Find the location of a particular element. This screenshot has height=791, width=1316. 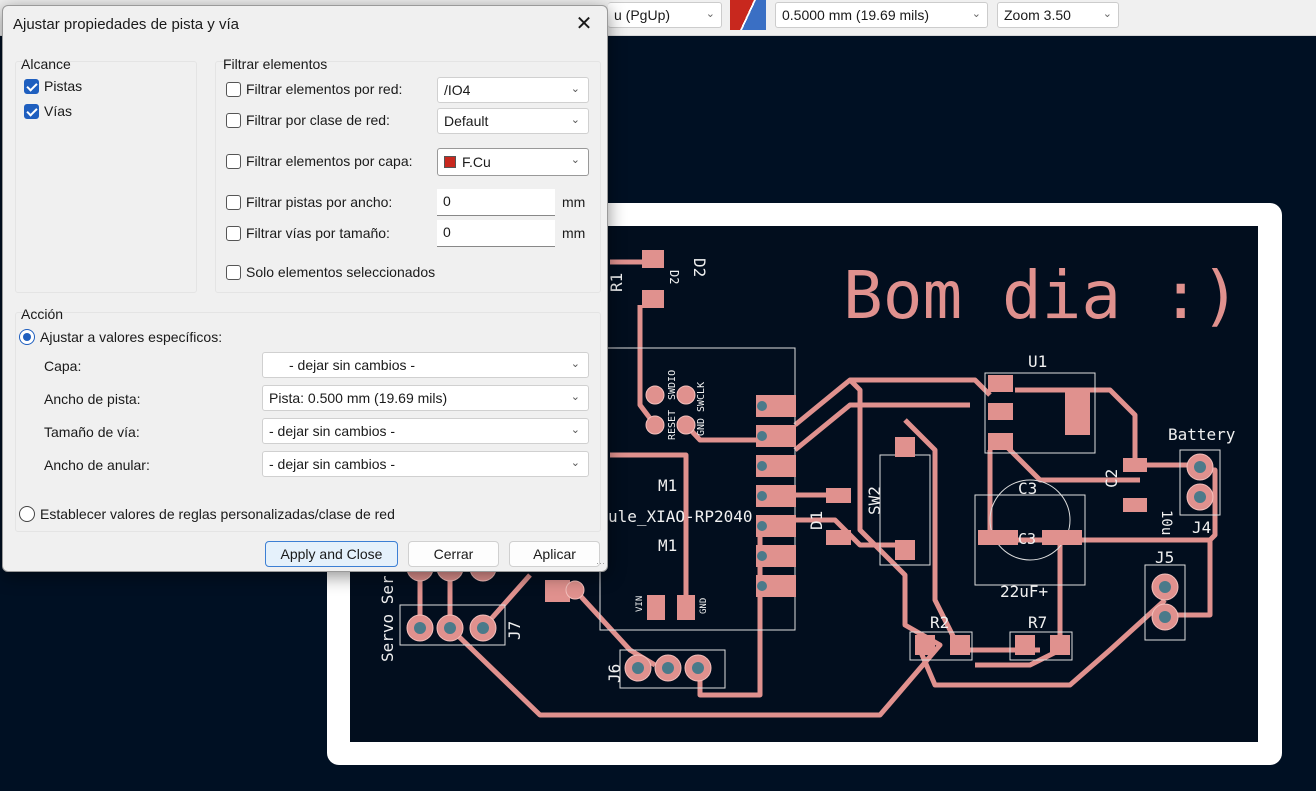

action-title: Acción is located at coordinates (42, 314).